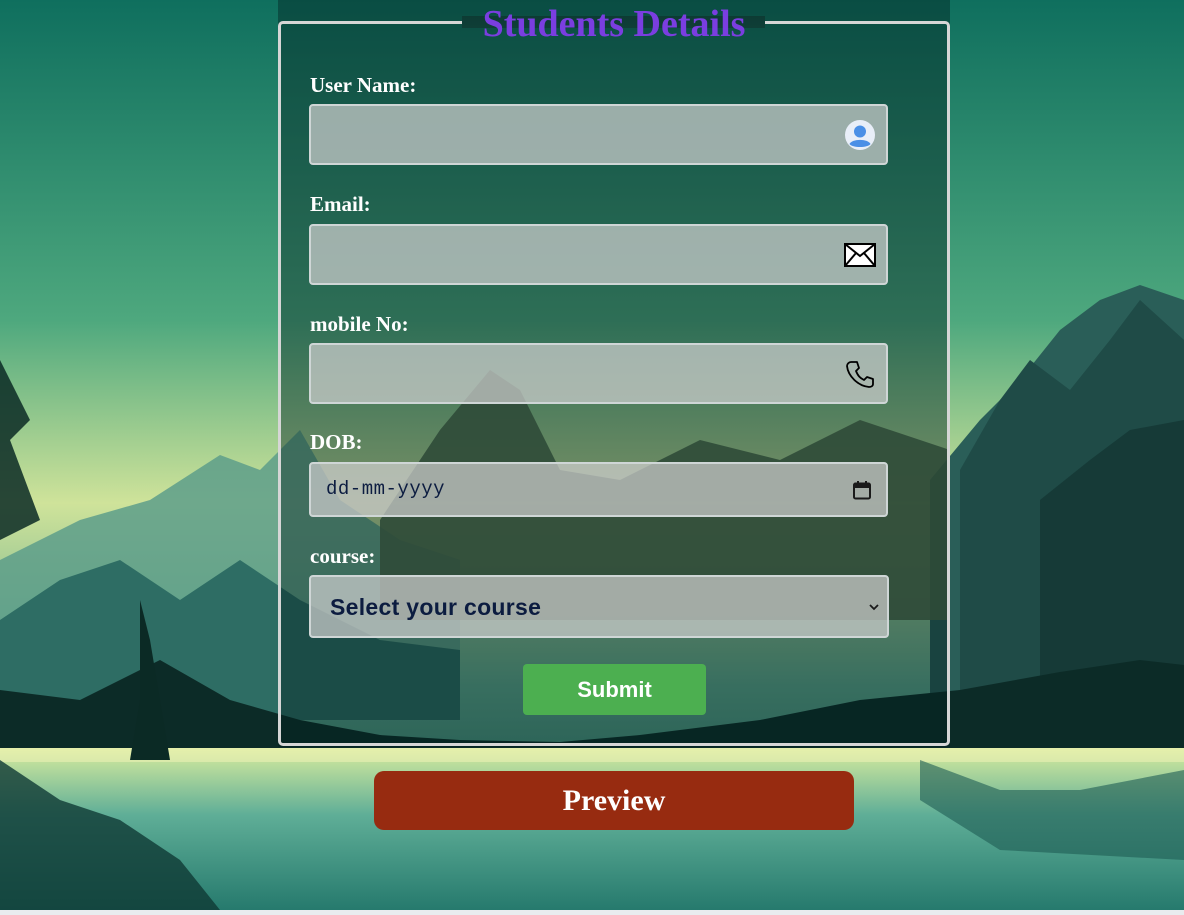  Describe the element at coordinates (359, 324) in the screenshot. I see `mobile-label: mobile No:` at that location.